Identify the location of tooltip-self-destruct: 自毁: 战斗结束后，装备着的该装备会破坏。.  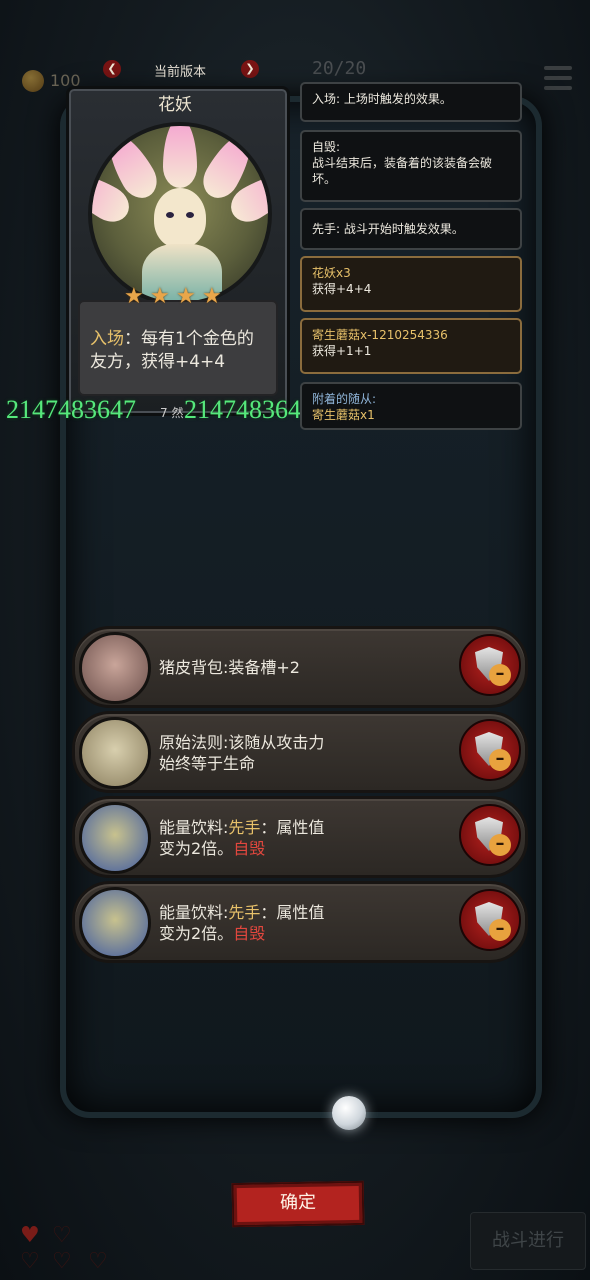
(411, 166).